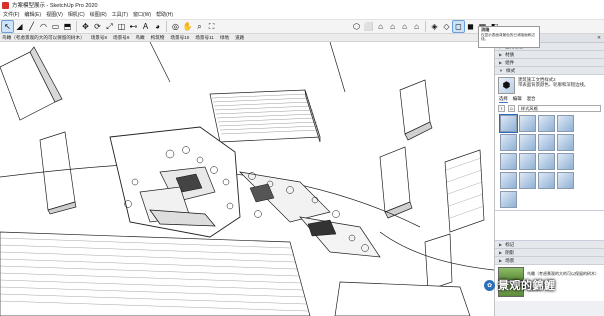 The height and width of the screenshot is (316, 604). Describe the element at coordinates (599, 38) in the screenshot. I see `tray-close-icon: ✕` at that location.